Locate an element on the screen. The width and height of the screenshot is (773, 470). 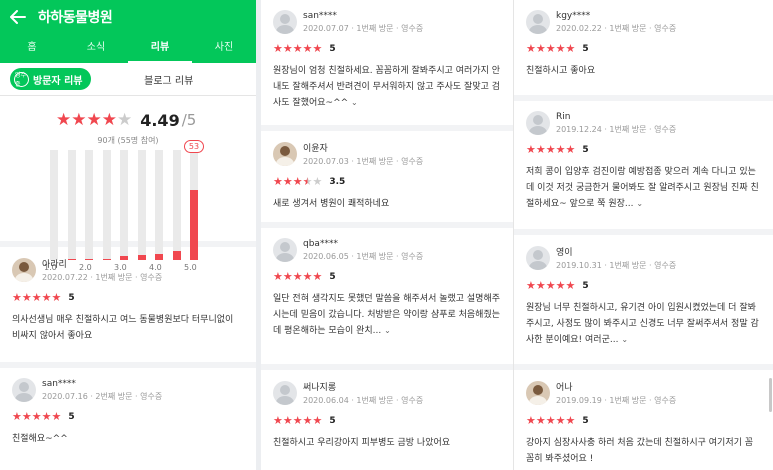
visit-info: 2019.12.24 · 1번째 방문 · 영수증 is located at coordinates (616, 129).